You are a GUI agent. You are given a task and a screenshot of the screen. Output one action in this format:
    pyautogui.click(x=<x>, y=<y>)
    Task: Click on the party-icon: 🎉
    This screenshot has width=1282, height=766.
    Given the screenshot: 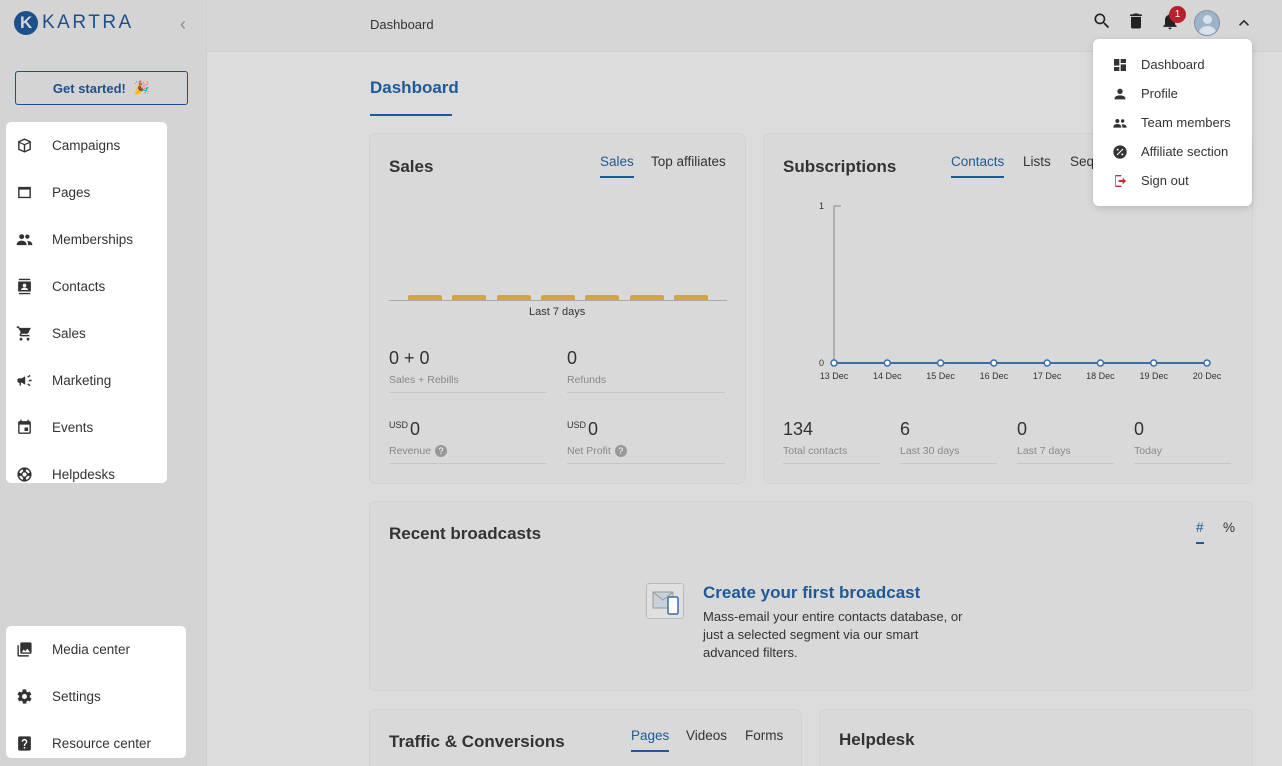 What is the action you would take?
    pyautogui.click(x=142, y=87)
    